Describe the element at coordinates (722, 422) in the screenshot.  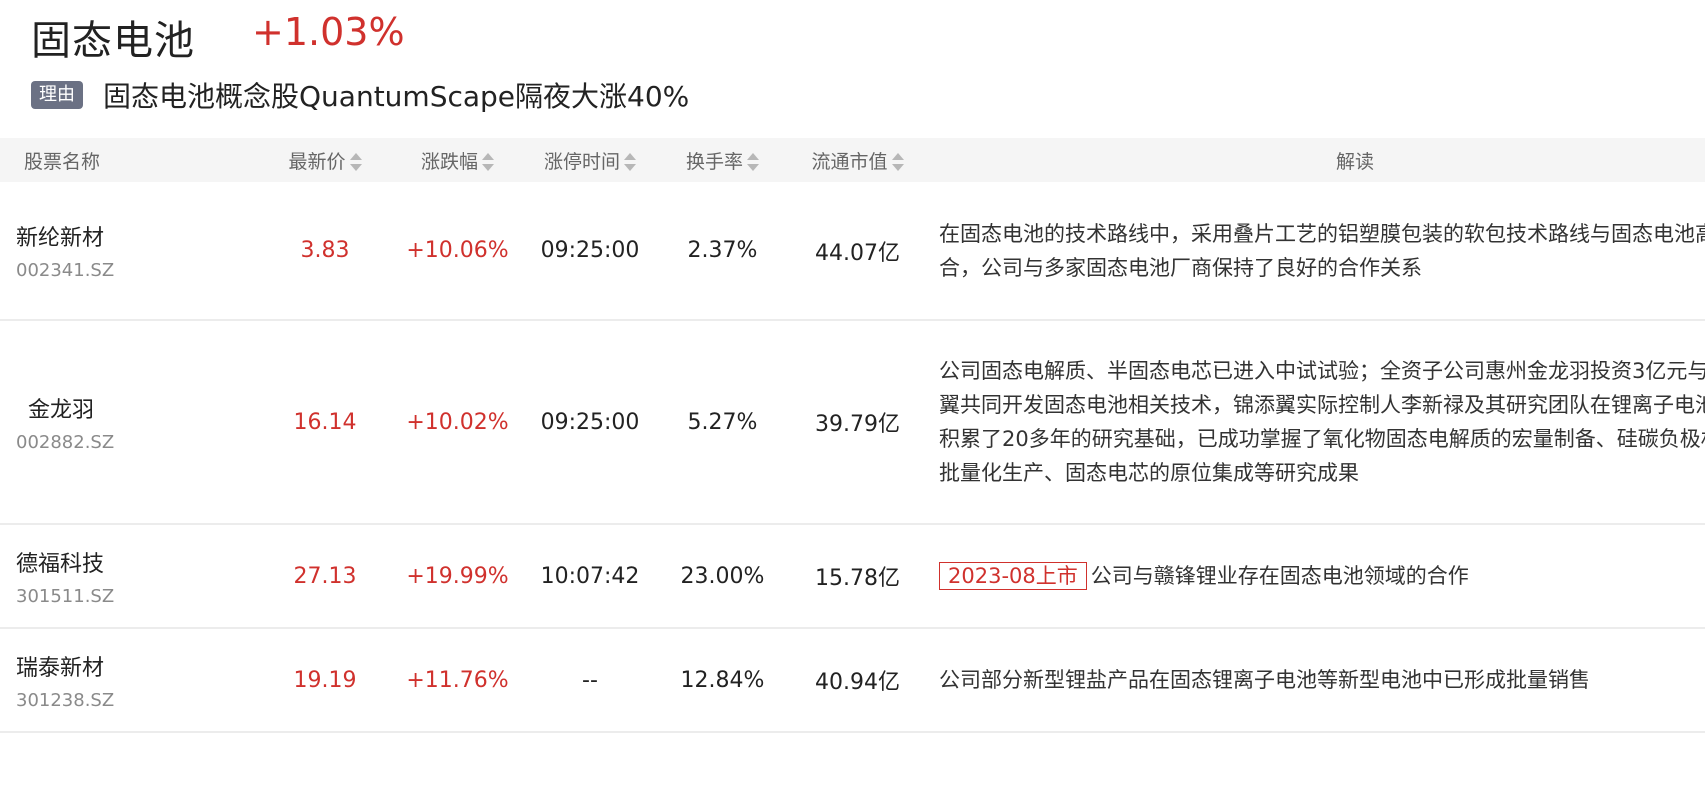
I see `turnover-cell: 5.27%` at that location.